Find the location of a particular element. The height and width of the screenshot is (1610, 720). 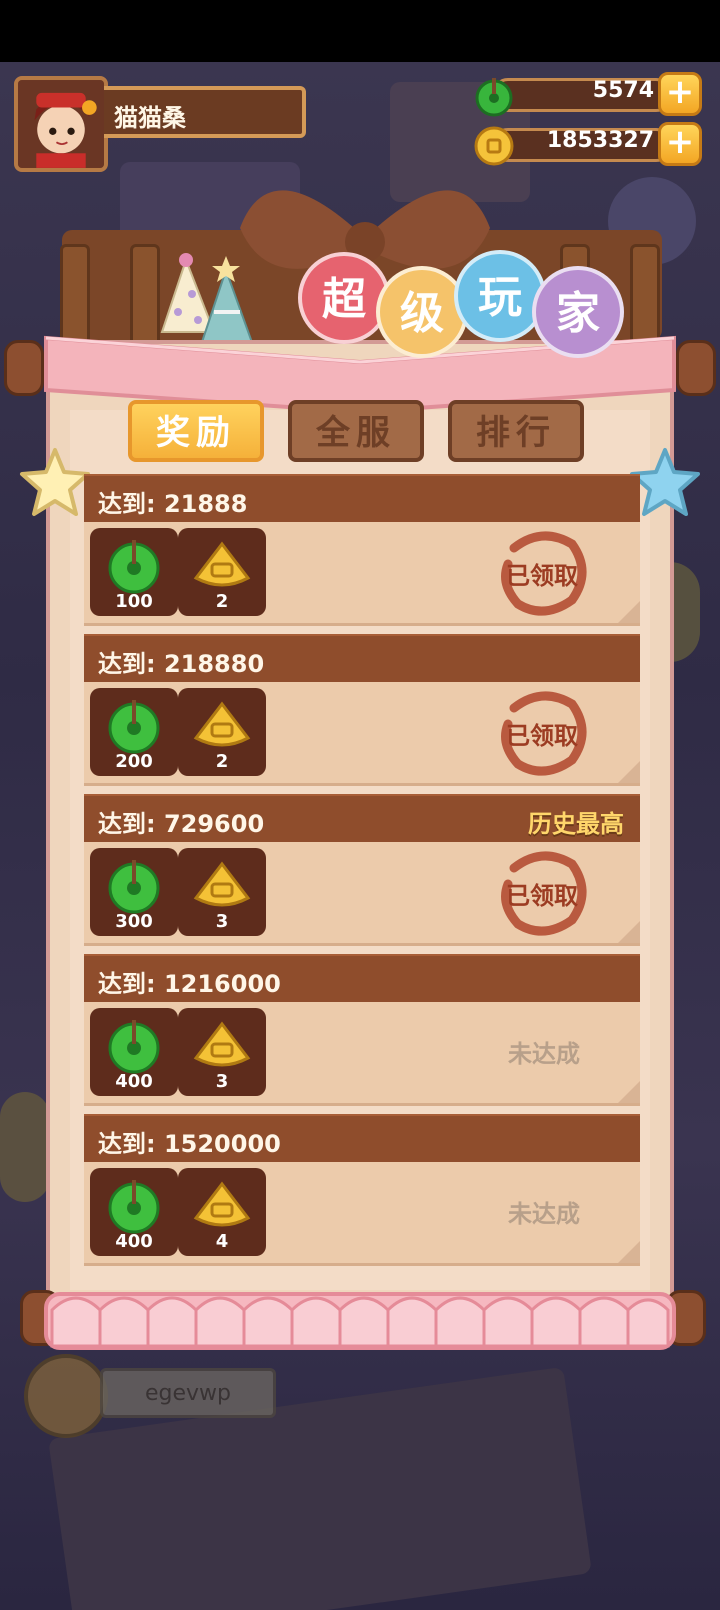

tab-rewards: 奖励 is located at coordinates (196, 431).